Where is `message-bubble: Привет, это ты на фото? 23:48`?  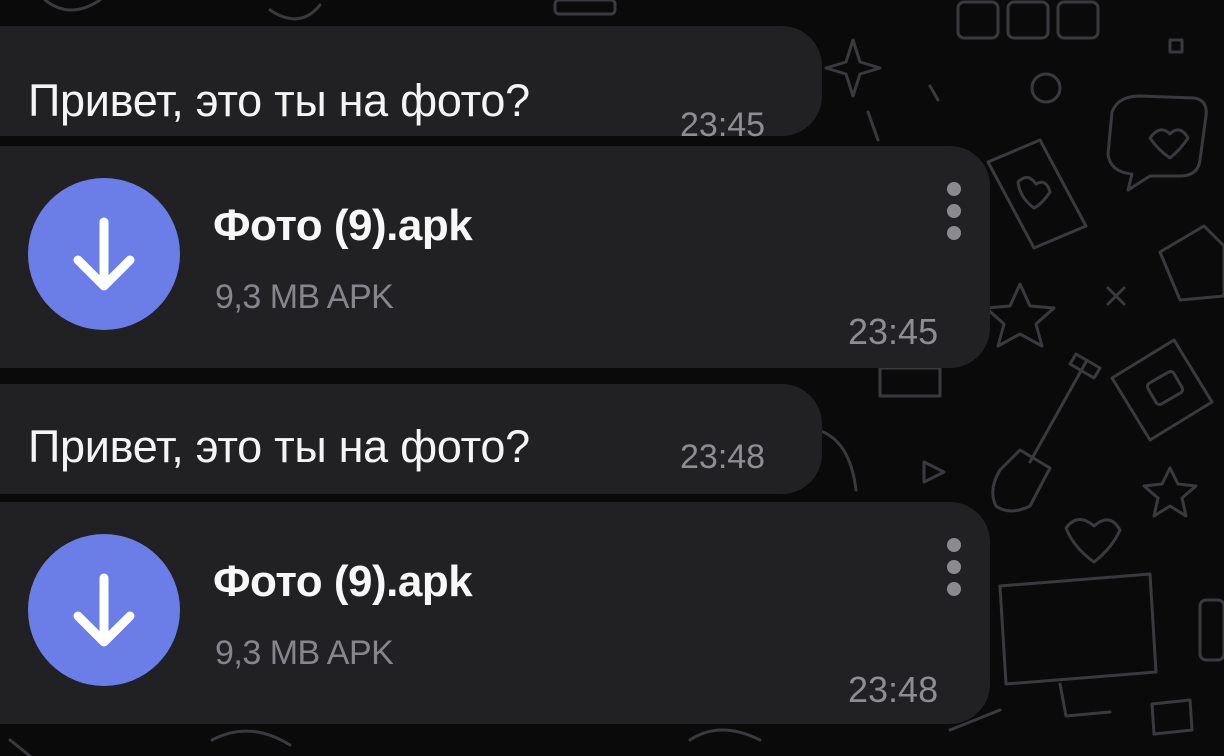 message-bubble: Привет, это ты на фото? 23:48 is located at coordinates (411, 439).